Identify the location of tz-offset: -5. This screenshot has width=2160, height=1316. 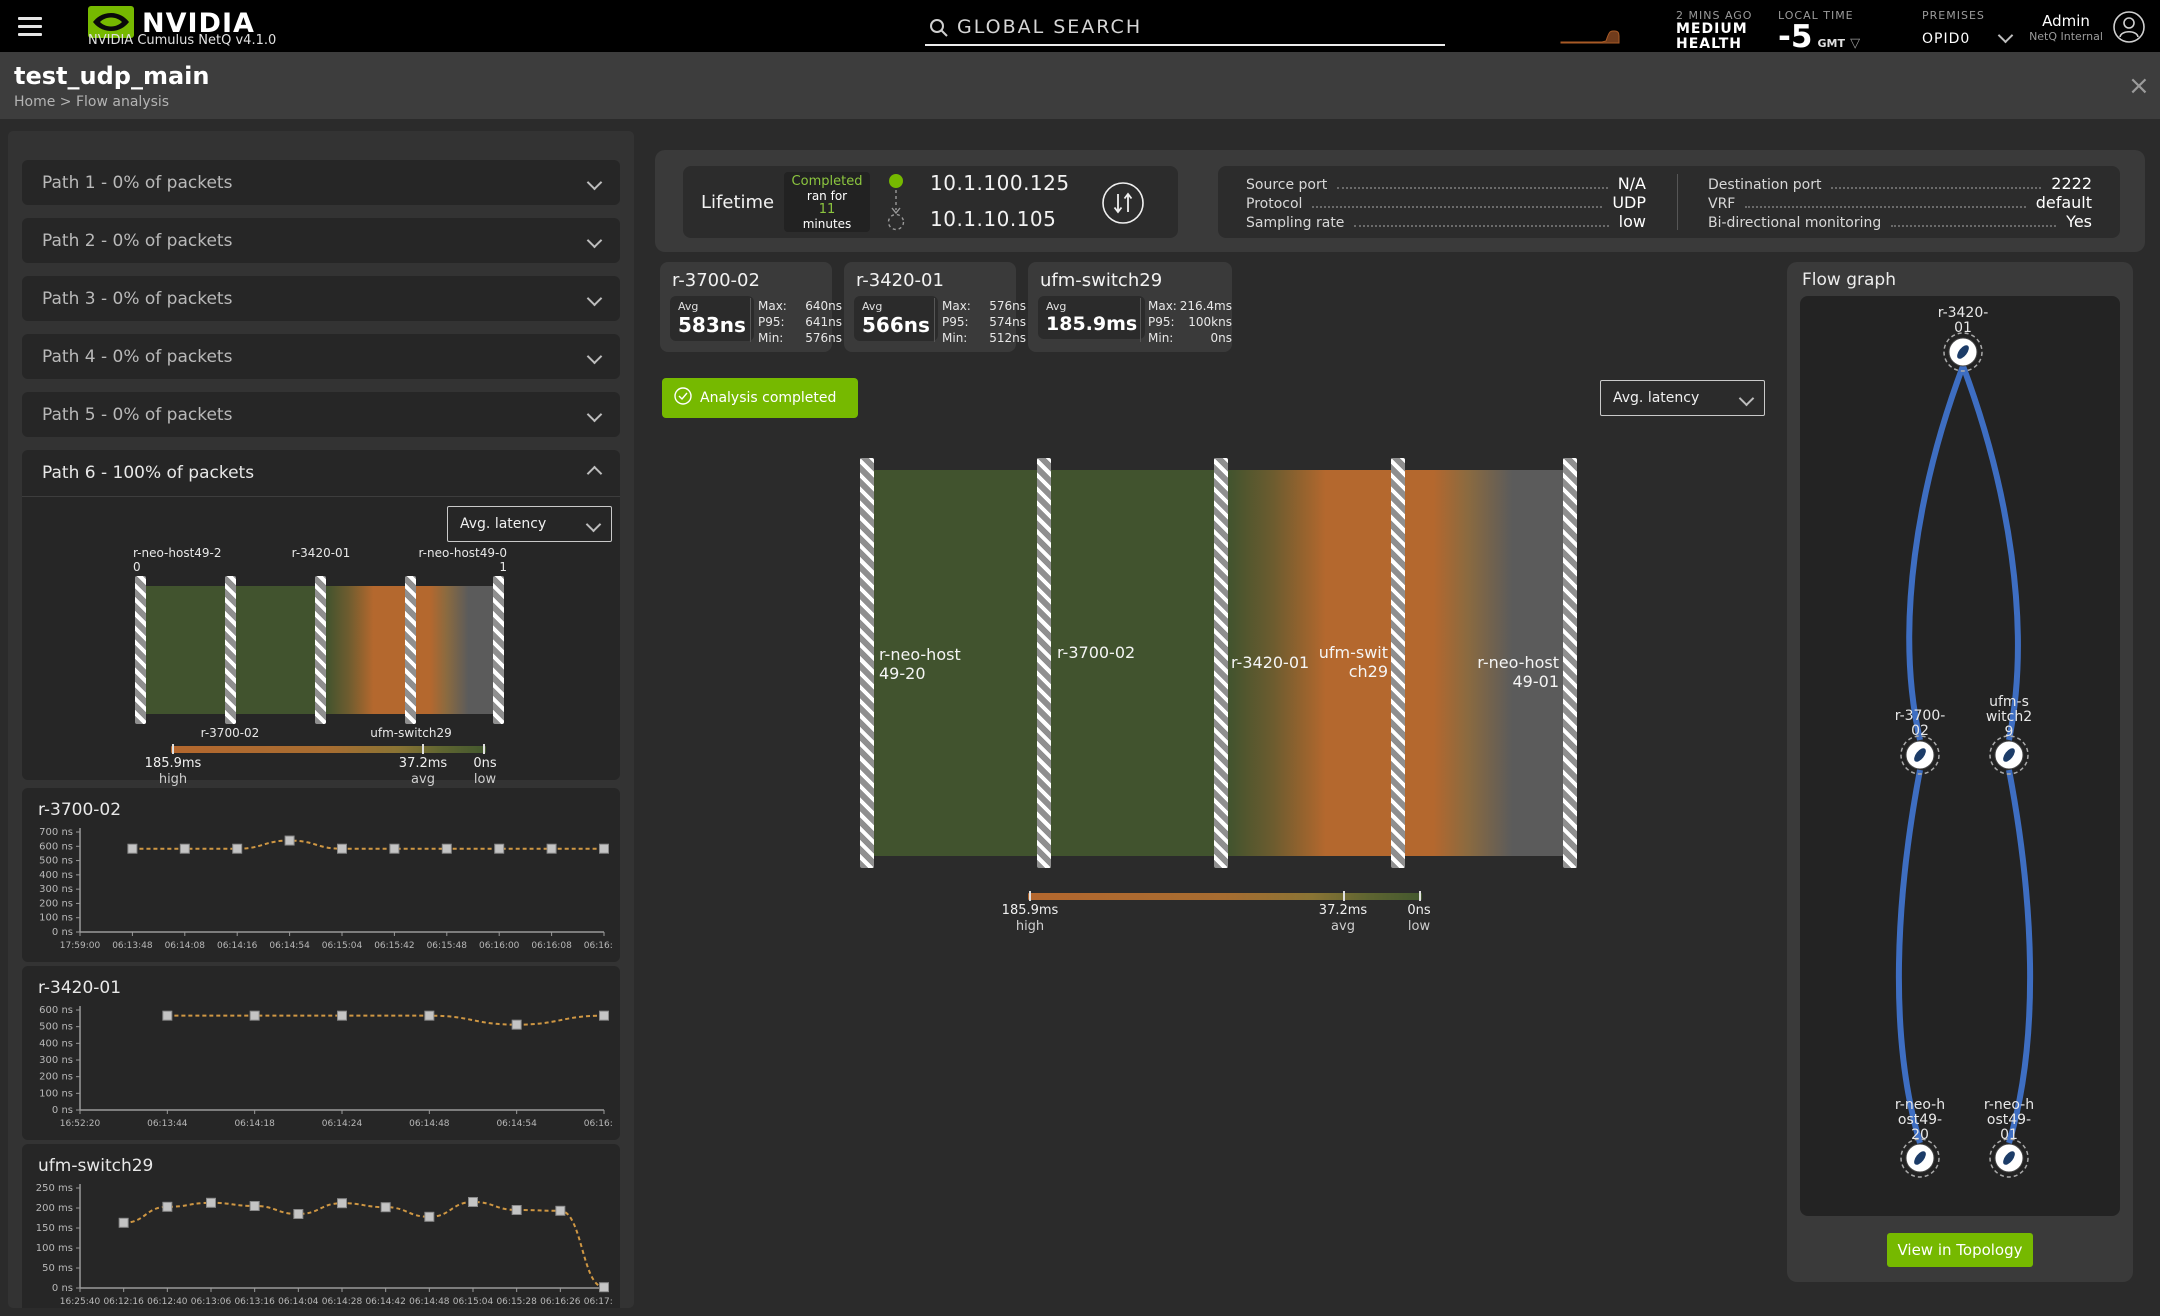
(1795, 37).